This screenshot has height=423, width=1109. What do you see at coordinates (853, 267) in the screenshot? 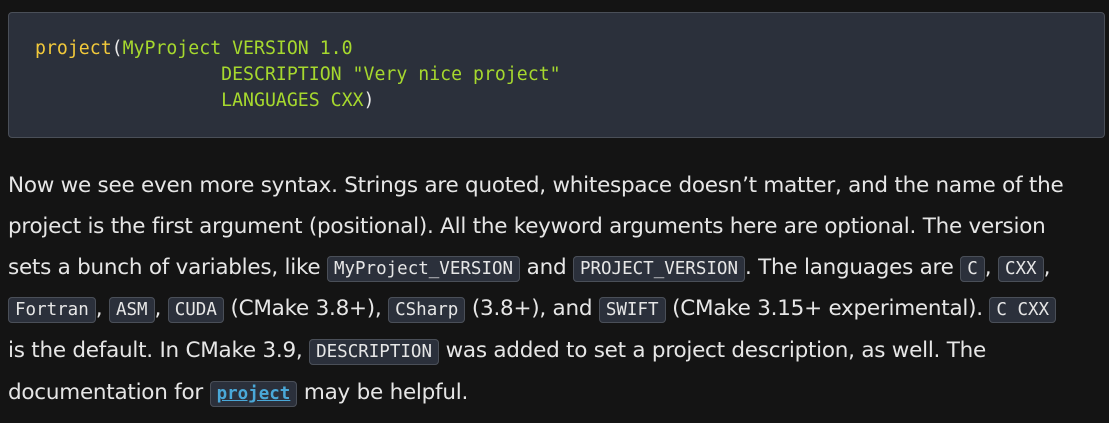
I see `text: . The languages are` at bounding box center [853, 267].